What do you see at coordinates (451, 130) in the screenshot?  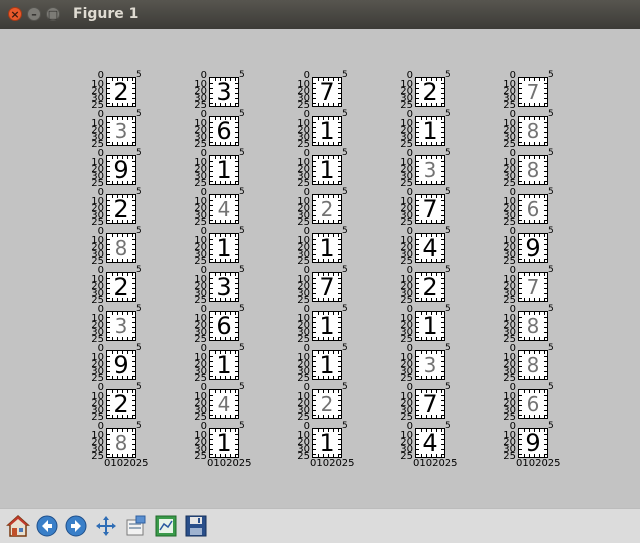 I see `digit-subplot: 0 10 20 30 25 1 5` at bounding box center [451, 130].